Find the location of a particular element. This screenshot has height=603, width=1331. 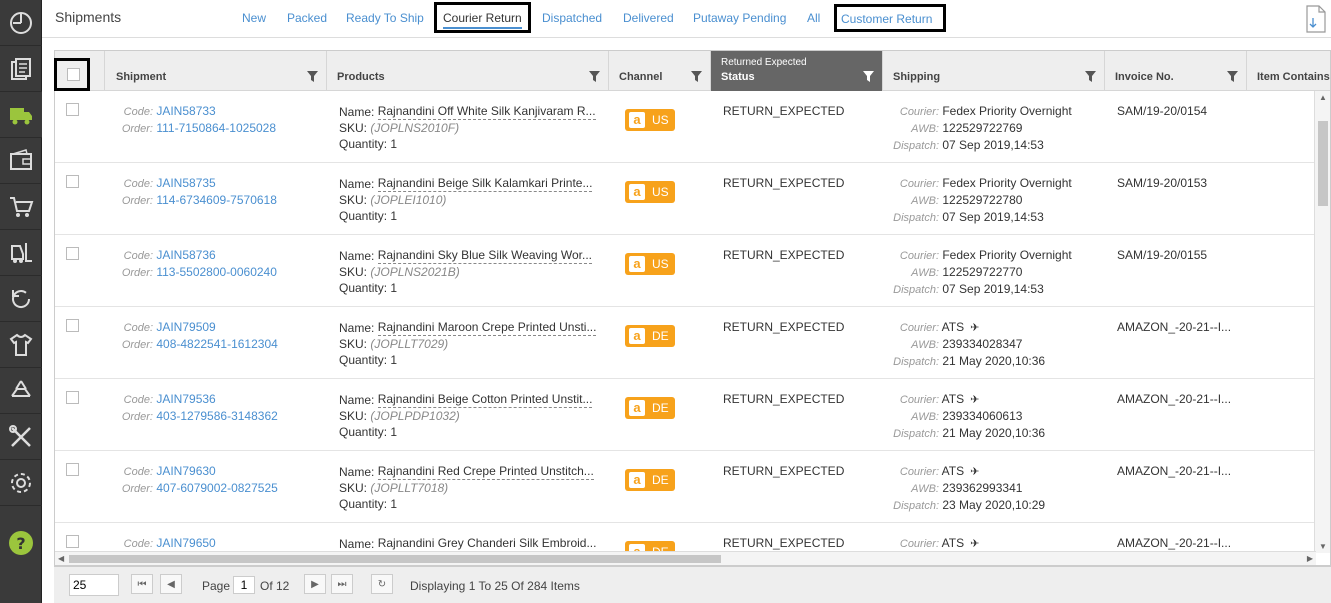

horizontal-scrollbar: ◀ ▶ is located at coordinates (685, 558).